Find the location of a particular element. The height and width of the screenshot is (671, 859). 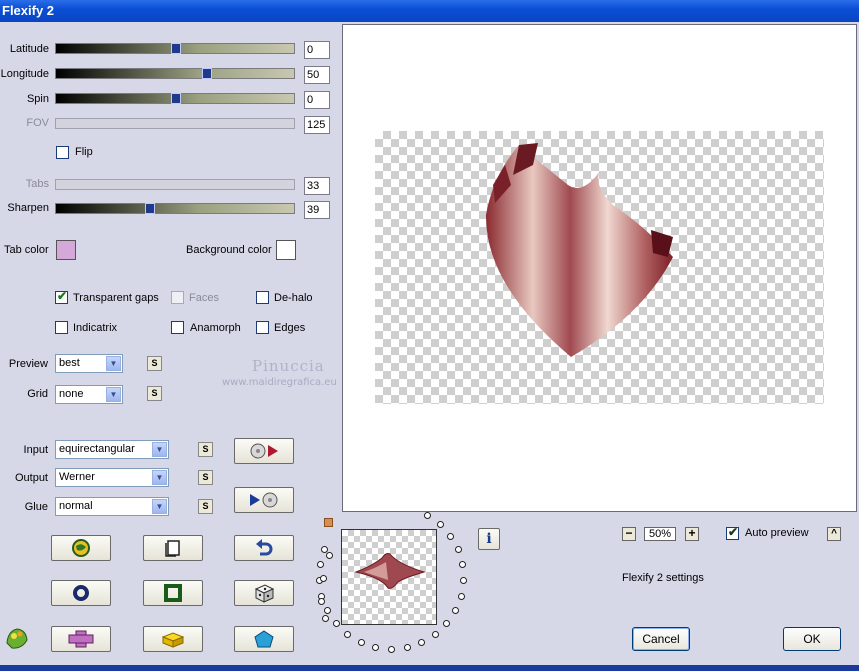

ring-button is located at coordinates (81, 593).